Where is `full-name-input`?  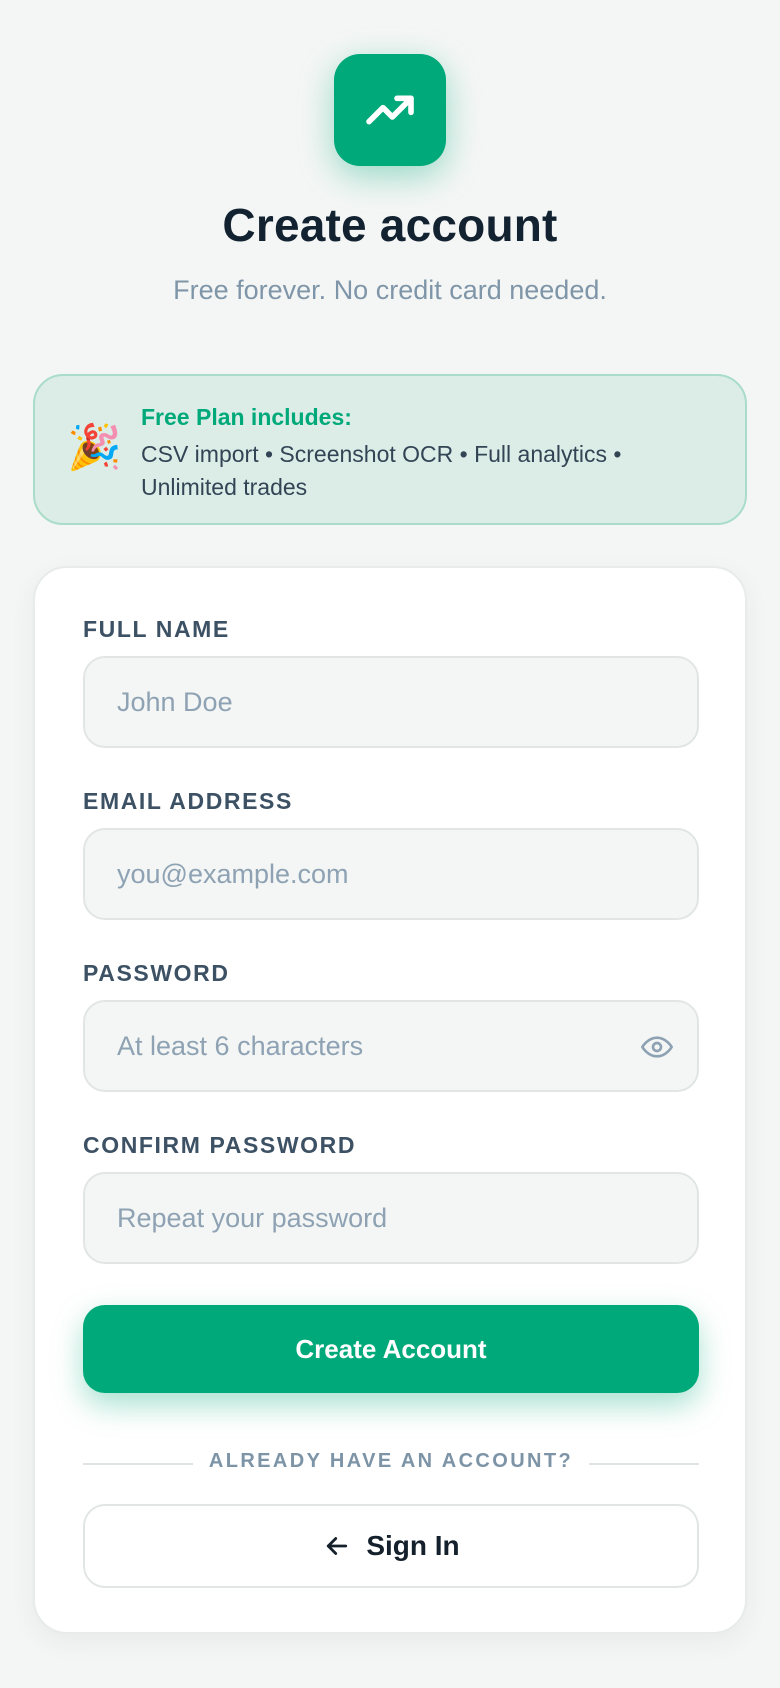 full-name-input is located at coordinates (391, 702).